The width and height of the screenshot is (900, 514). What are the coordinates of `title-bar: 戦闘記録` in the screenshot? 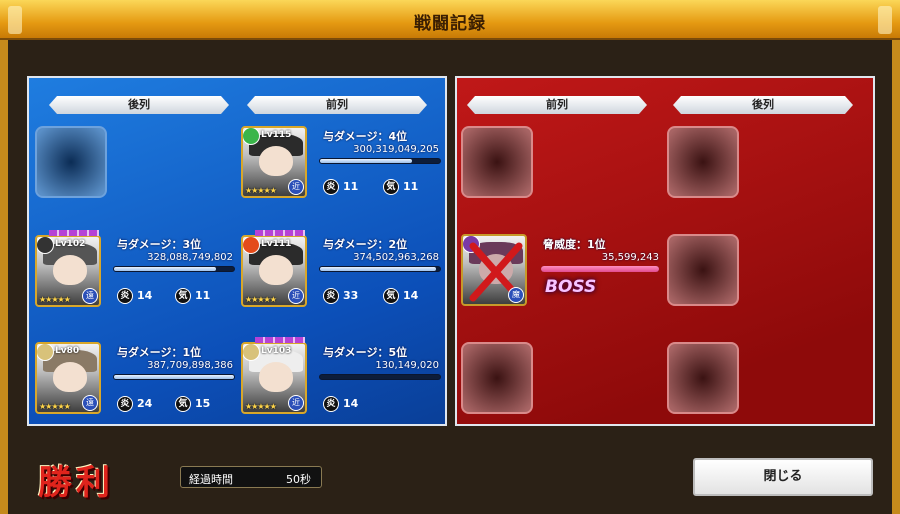 It's located at (450, 20).